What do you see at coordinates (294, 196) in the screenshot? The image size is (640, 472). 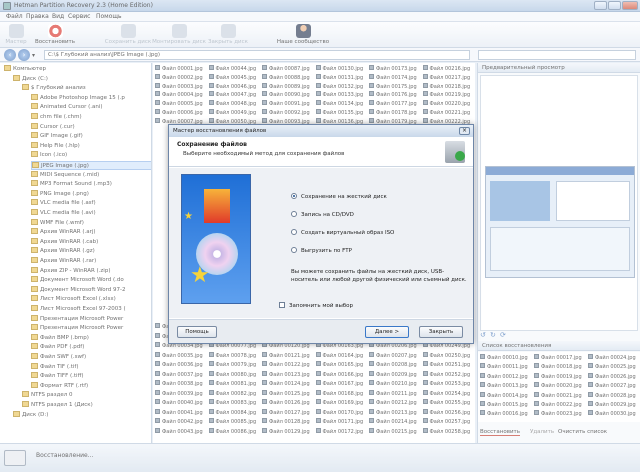 I see `radio-save-to-disk` at bounding box center [294, 196].